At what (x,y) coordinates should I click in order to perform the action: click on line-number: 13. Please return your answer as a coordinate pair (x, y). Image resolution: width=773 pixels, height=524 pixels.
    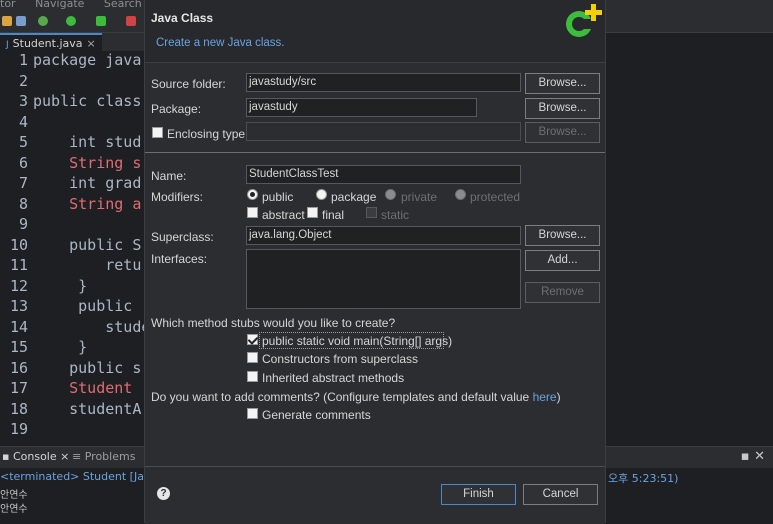
    Looking at the image, I should click on (18, 306).